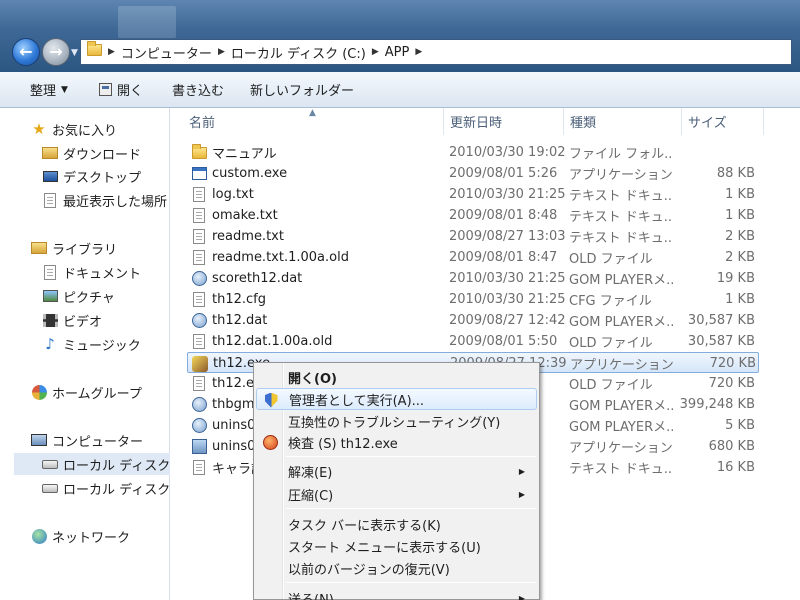  Describe the element at coordinates (396, 442) in the screenshot. I see `menu-item-scan: 検査 (S) th12.exe` at that location.